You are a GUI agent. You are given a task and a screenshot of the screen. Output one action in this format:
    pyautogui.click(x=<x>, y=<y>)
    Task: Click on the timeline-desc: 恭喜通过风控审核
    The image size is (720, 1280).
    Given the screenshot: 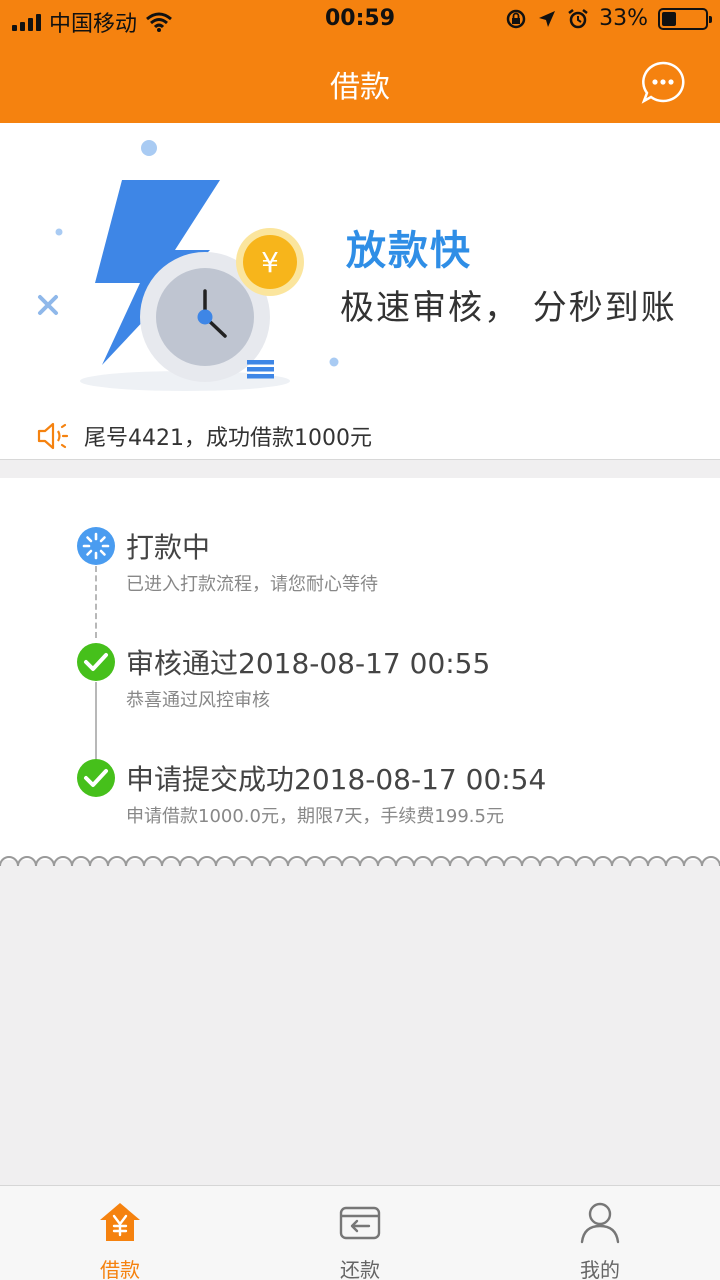 What is the action you would take?
    pyautogui.click(x=198, y=700)
    